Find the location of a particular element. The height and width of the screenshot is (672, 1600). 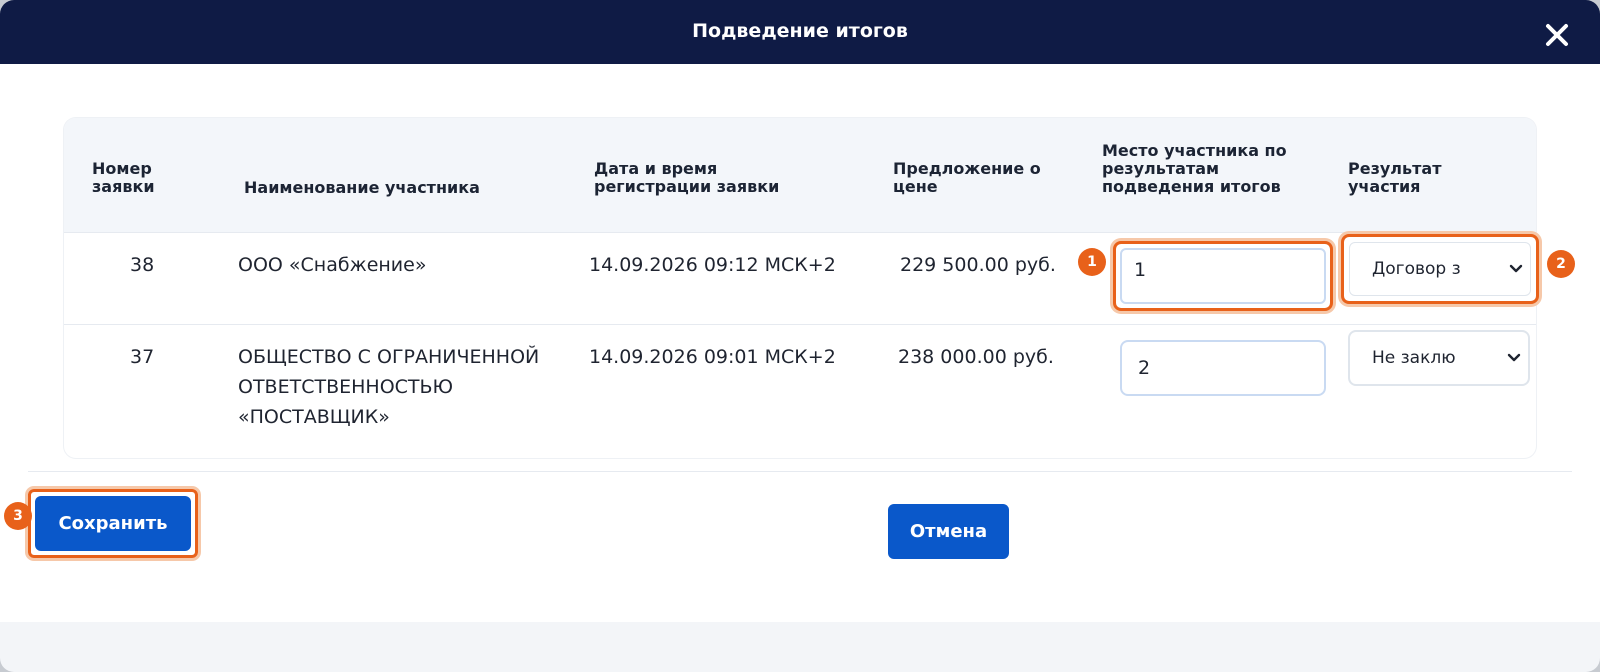

cancel-button: Отмена is located at coordinates (948, 531).